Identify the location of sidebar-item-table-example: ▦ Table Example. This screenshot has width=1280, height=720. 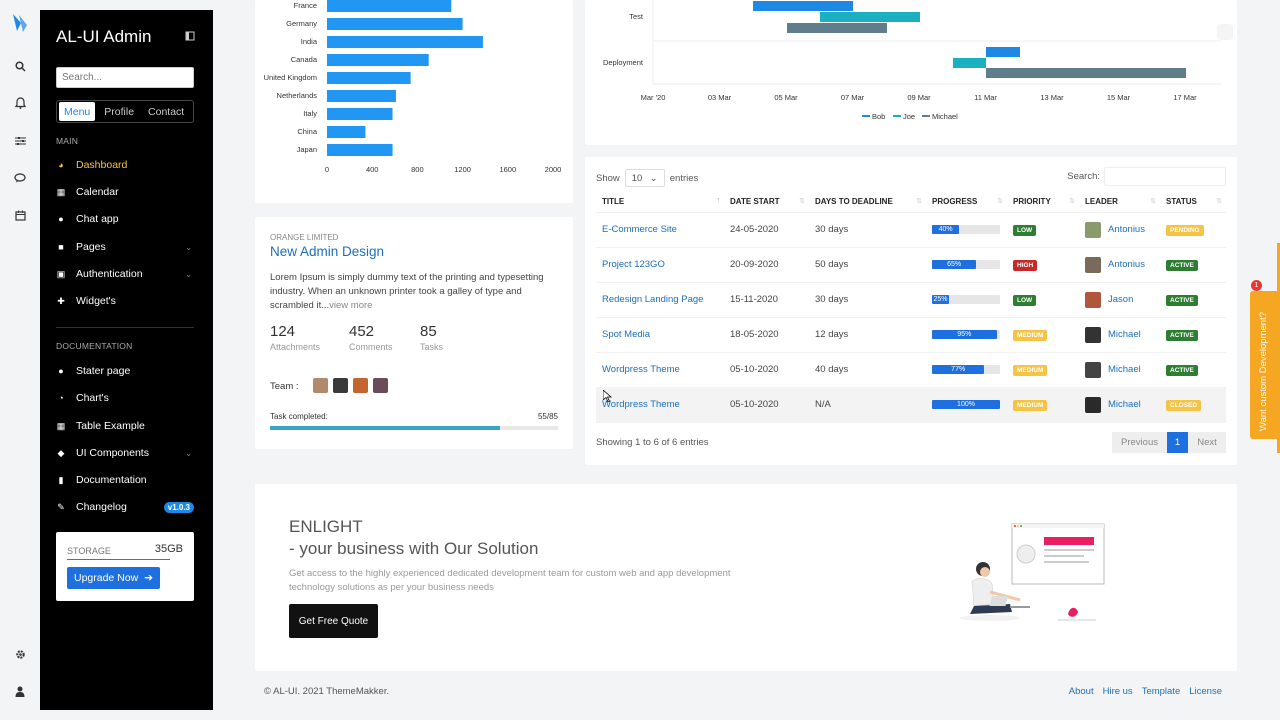
(125, 426).